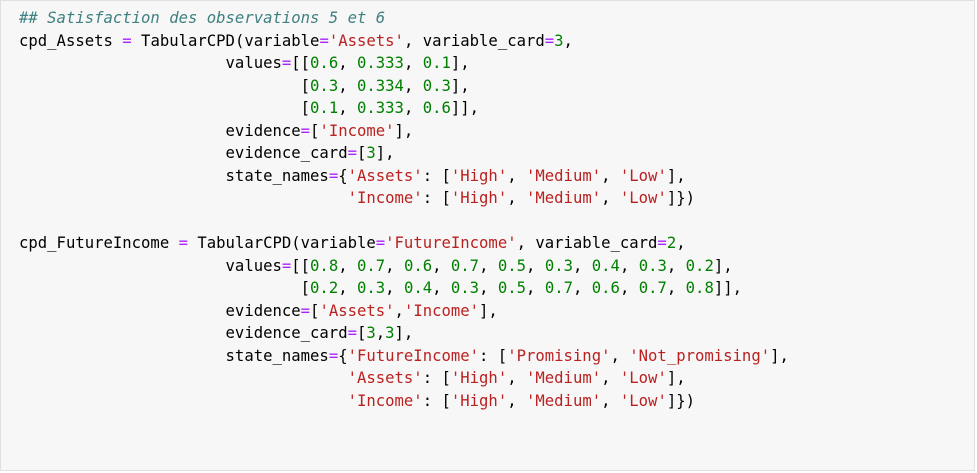  I want to click on code-line: values=[[0.6, 0.333, 0.1],, so click(404, 63).